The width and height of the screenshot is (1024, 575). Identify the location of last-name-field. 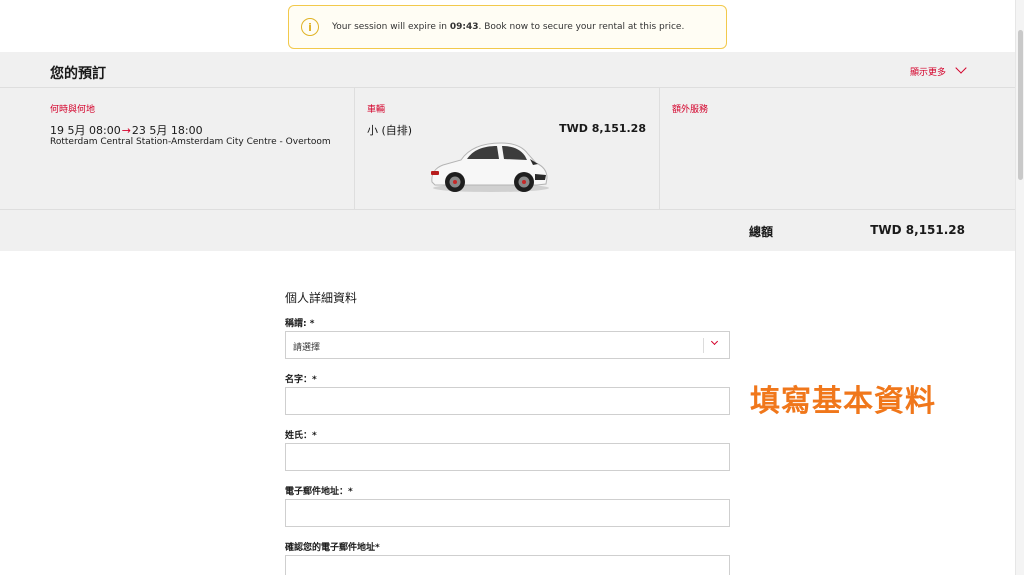
(507, 457).